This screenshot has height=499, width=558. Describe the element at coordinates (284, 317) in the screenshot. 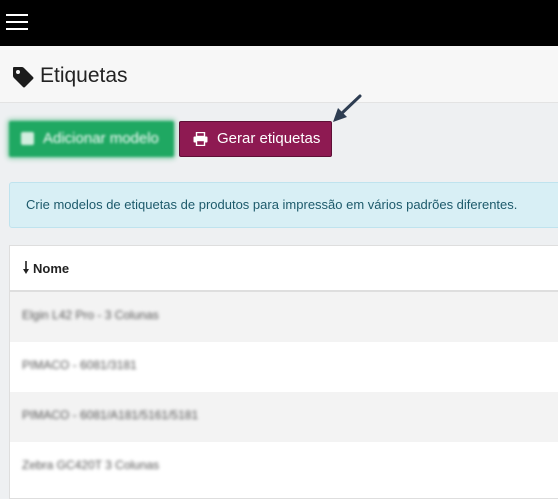

I see `table-row: Elgin L42 Pro - 3 Colunas` at that location.